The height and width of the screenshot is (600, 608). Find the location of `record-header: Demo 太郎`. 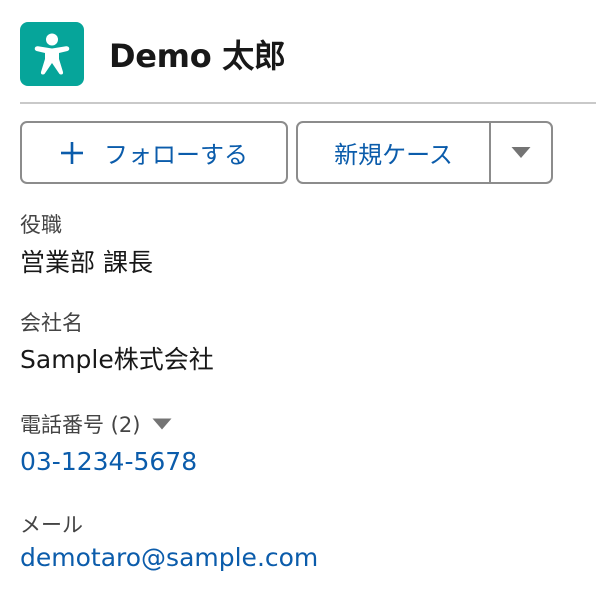

record-header: Demo 太郎 is located at coordinates (153, 54).